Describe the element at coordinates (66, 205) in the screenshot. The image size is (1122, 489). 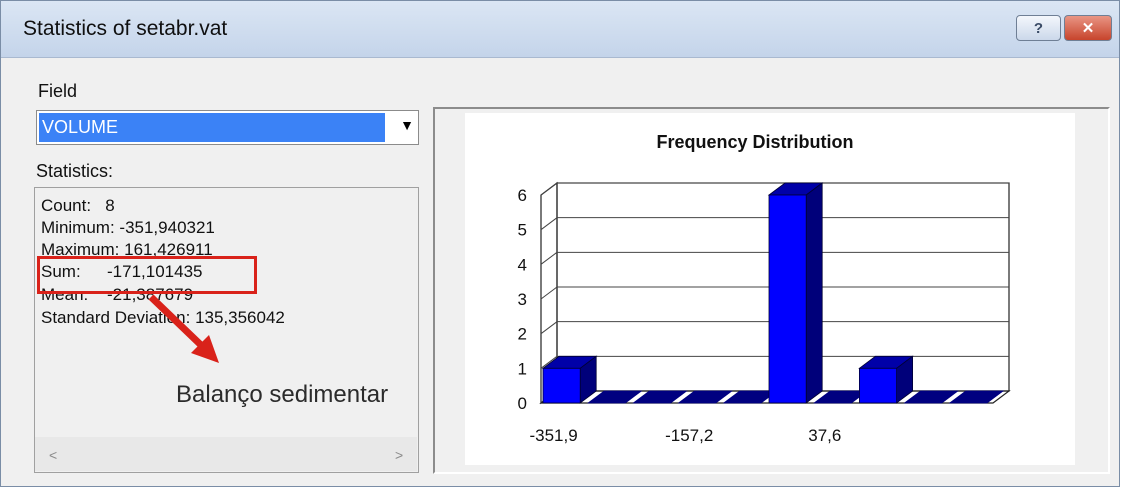
I see `stat-count-label: Count:` at that location.